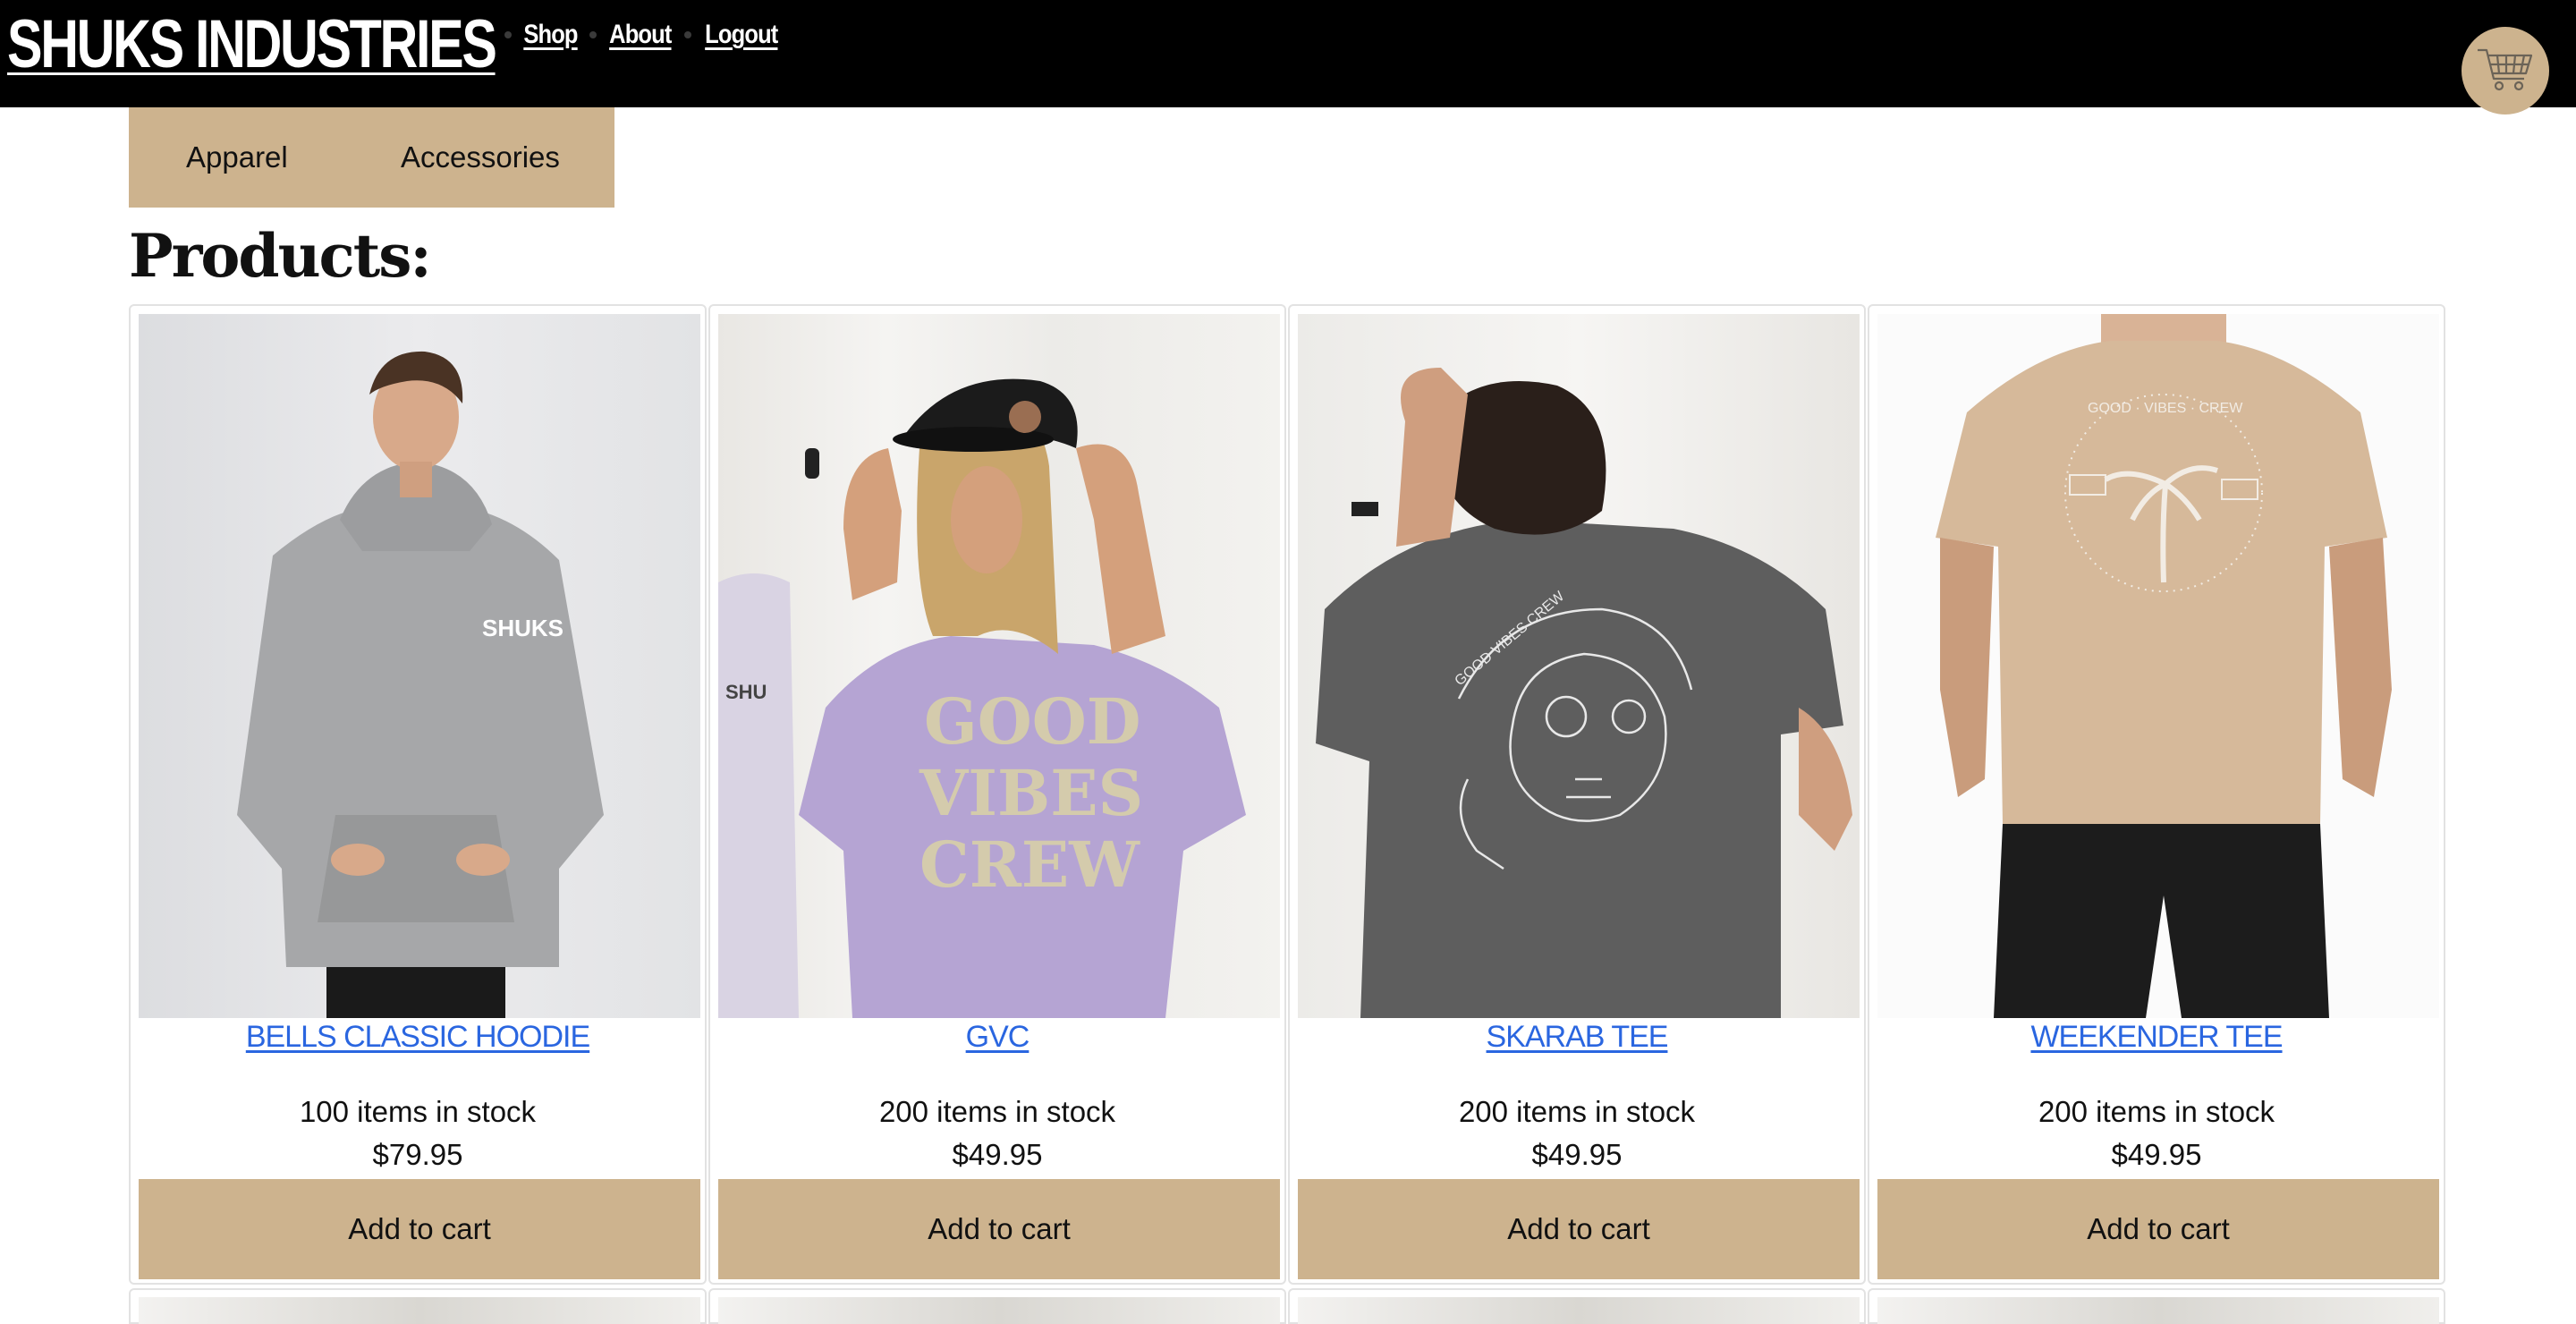 The width and height of the screenshot is (2576, 1324). I want to click on svg-text: GOOD · VIBES · CREW, so click(2165, 408).